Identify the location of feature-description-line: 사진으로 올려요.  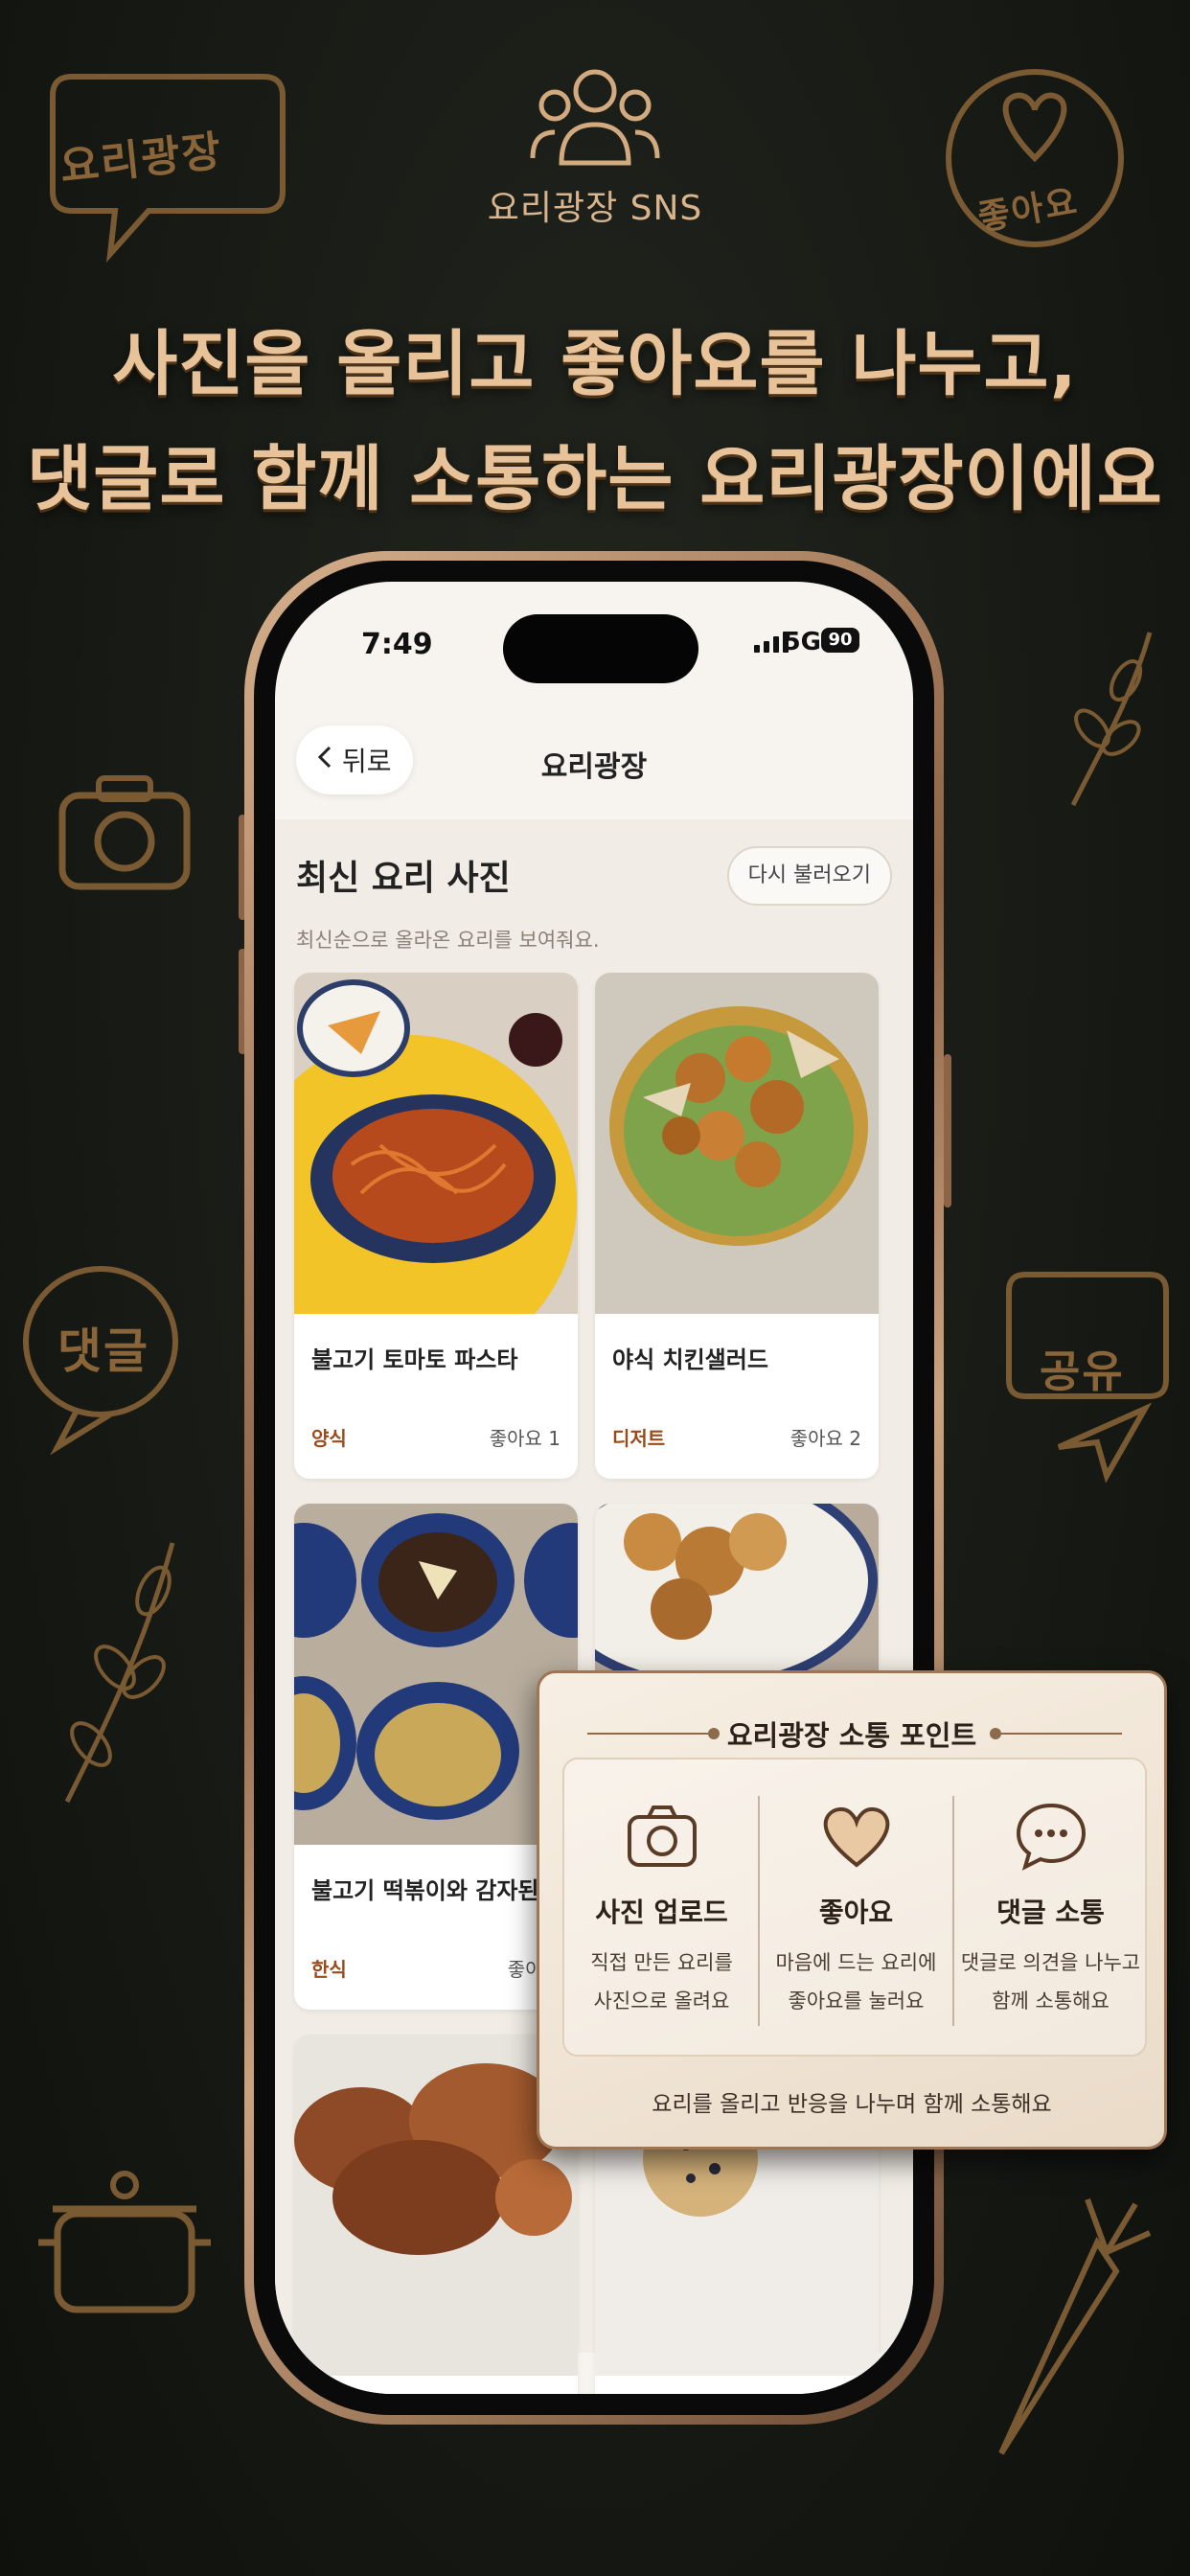
(662, 2001).